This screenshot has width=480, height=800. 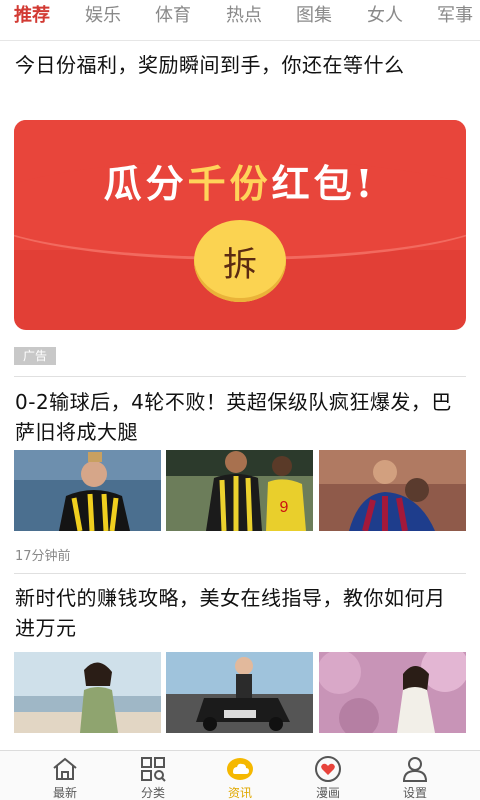 What do you see at coordinates (385, 16) in the screenshot?
I see `tab-women: 女人` at bounding box center [385, 16].